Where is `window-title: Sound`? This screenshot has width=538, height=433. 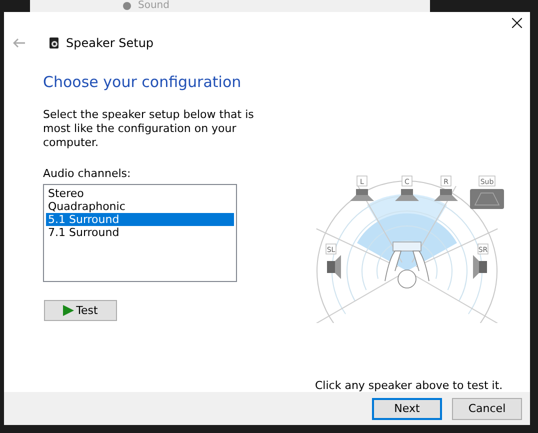 window-title: Sound is located at coordinates (154, 6).